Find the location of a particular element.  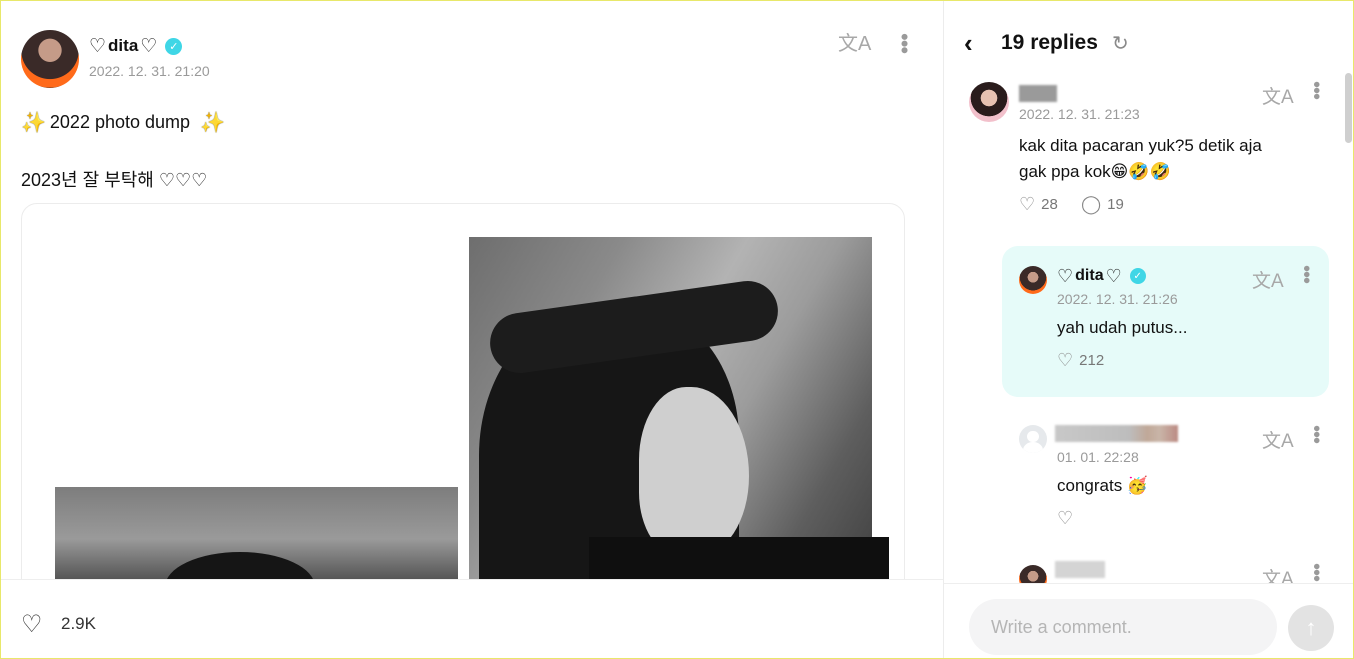

reply-like-count: ♡ 212 is located at coordinates (1080, 360).